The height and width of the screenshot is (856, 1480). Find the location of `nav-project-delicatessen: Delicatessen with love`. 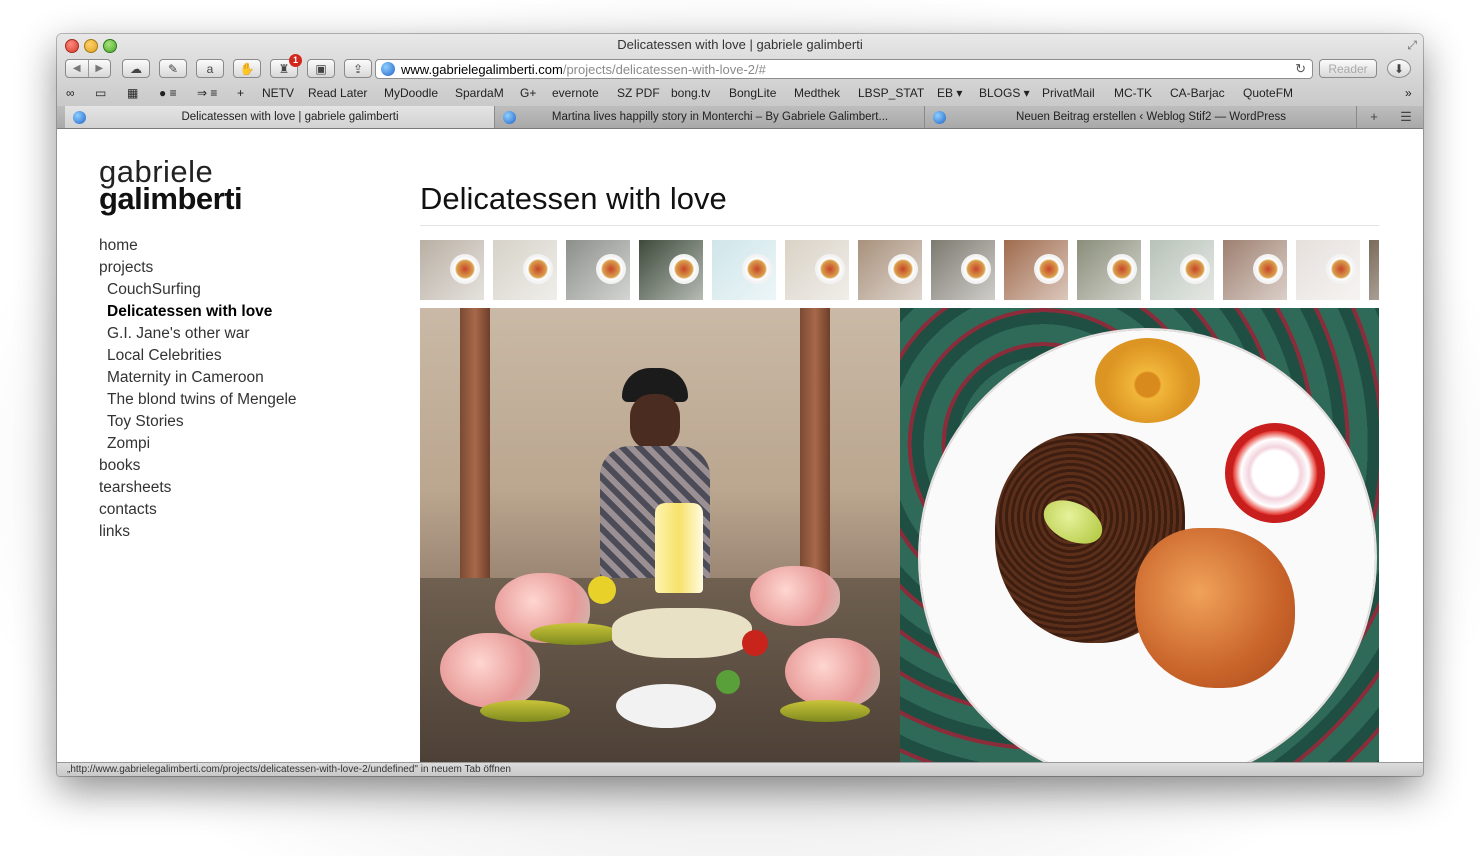

nav-project-delicatessen: Delicatessen with love is located at coordinates (198, 312).